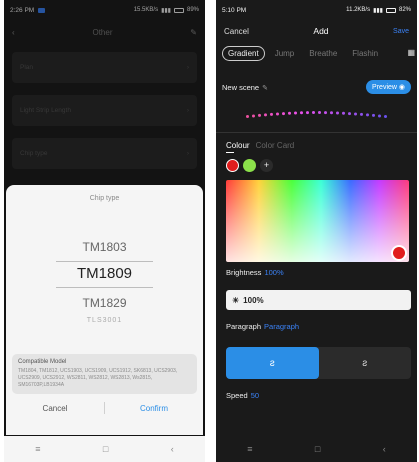 This screenshot has height=462, width=419. Describe the element at coordinates (104, 303) in the screenshot. I see `picker-option: TM1829` at that location.